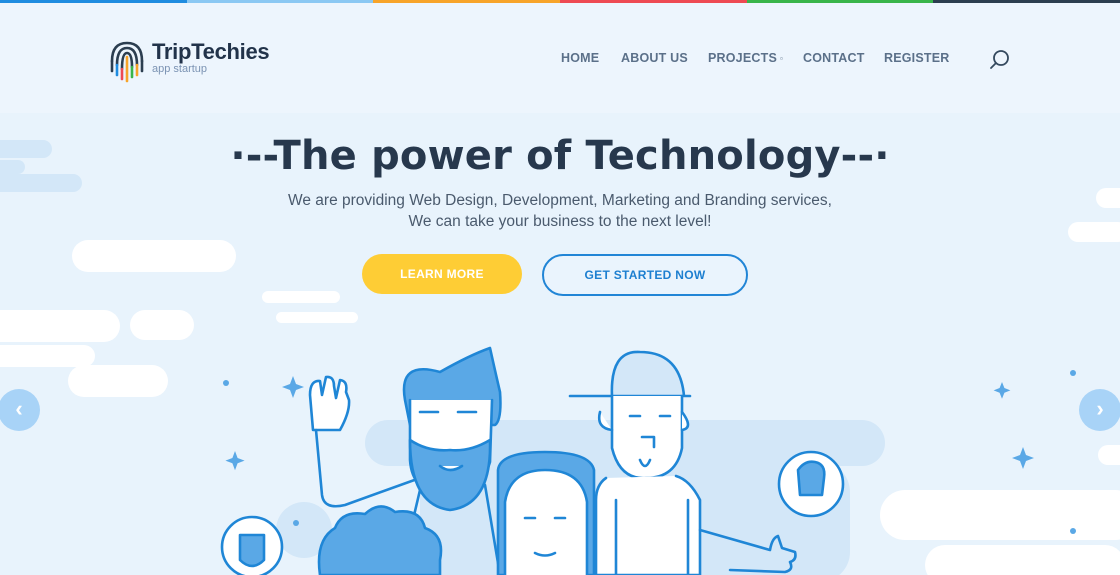 Image resolution: width=1120 pixels, height=575 pixels. I want to click on nav-about-us: ABOUT US, so click(654, 58).